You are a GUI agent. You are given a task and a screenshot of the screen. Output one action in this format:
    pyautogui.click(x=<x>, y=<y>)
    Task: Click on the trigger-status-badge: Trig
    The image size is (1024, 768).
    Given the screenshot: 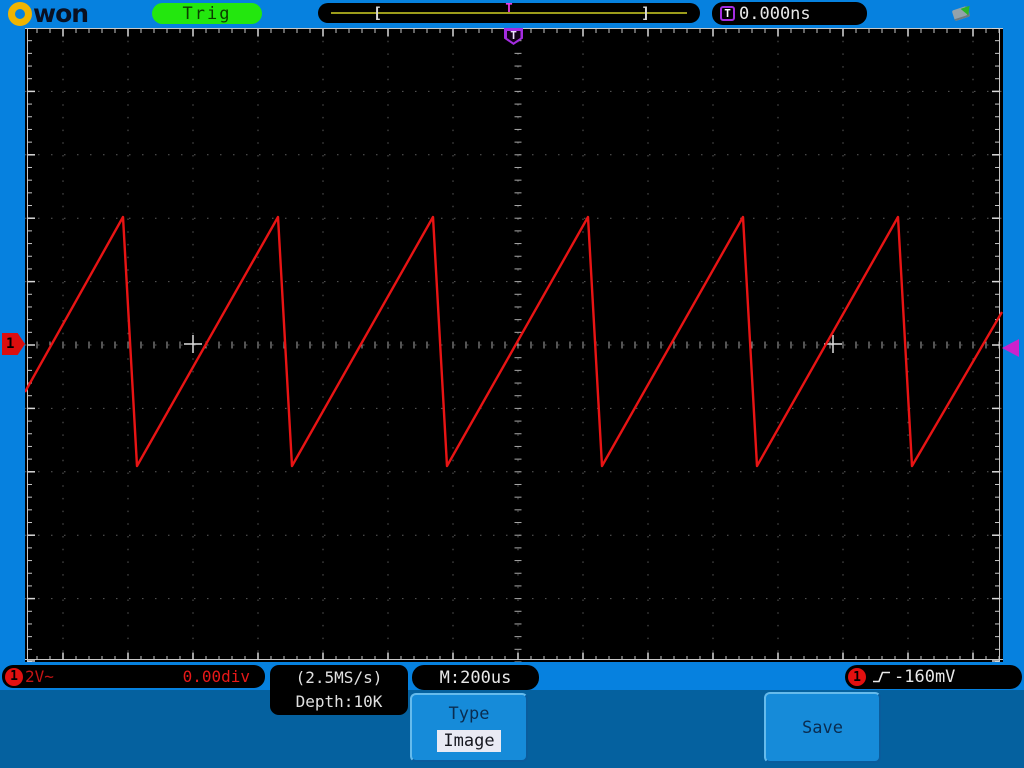 What is the action you would take?
    pyautogui.click(x=207, y=13)
    